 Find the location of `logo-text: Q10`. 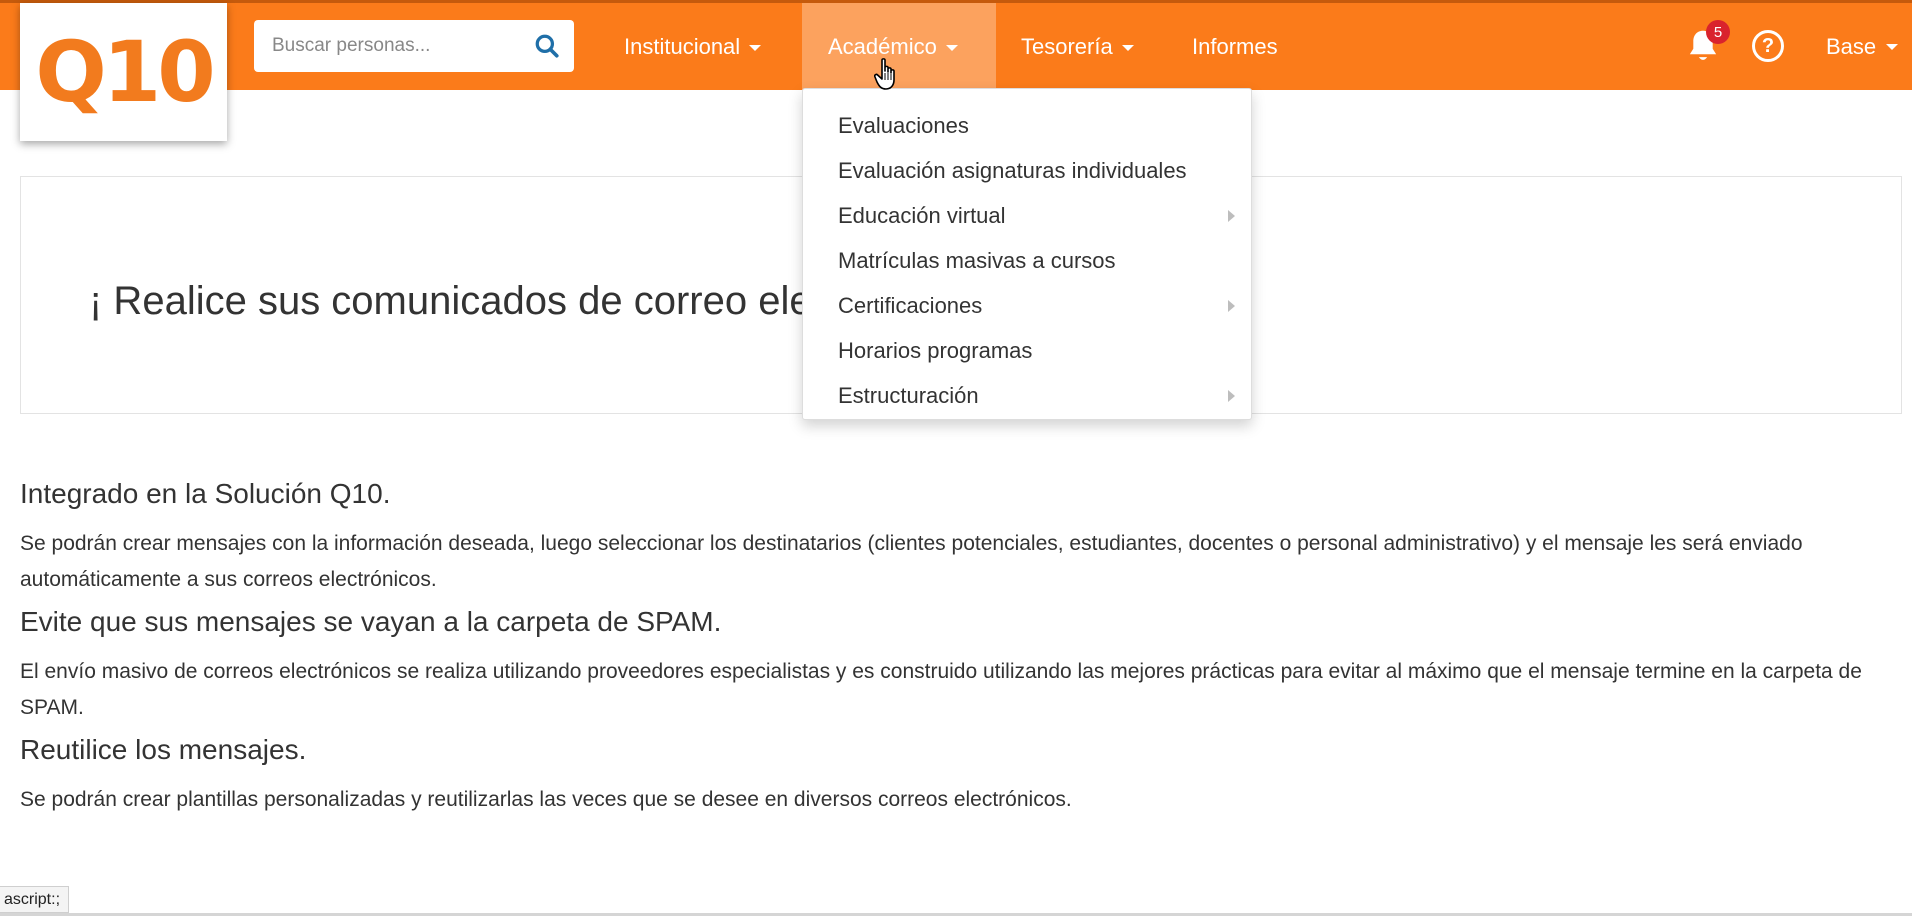

logo-text: Q10 is located at coordinates (125, 72).